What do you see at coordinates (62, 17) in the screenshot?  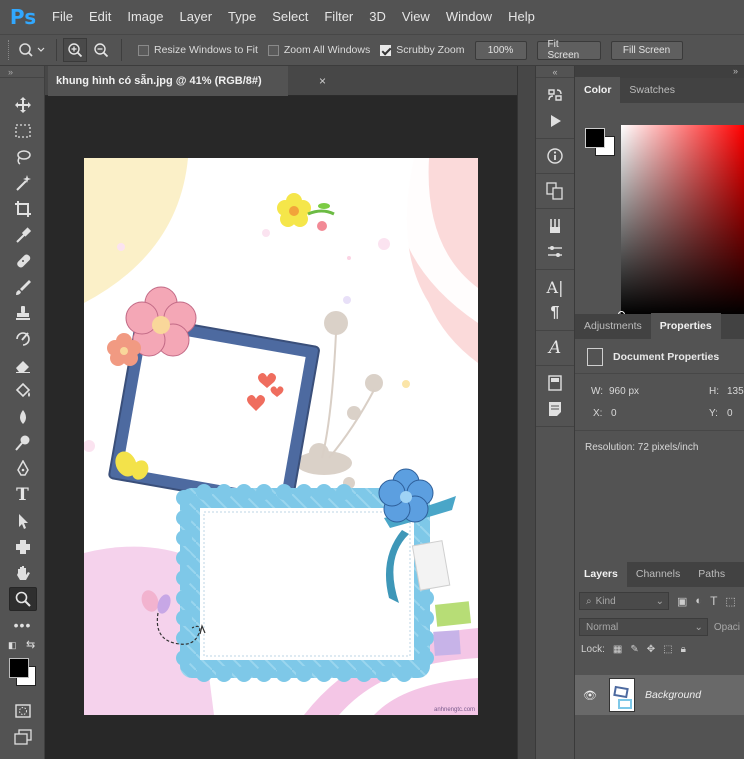 I see `menu-file: File` at bounding box center [62, 17].